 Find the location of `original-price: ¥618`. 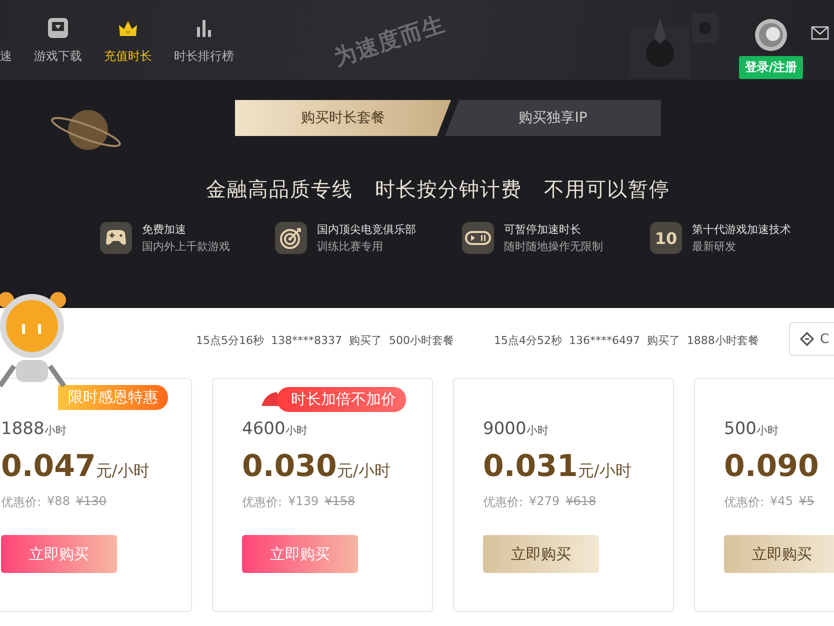

original-price: ¥618 is located at coordinates (581, 502).